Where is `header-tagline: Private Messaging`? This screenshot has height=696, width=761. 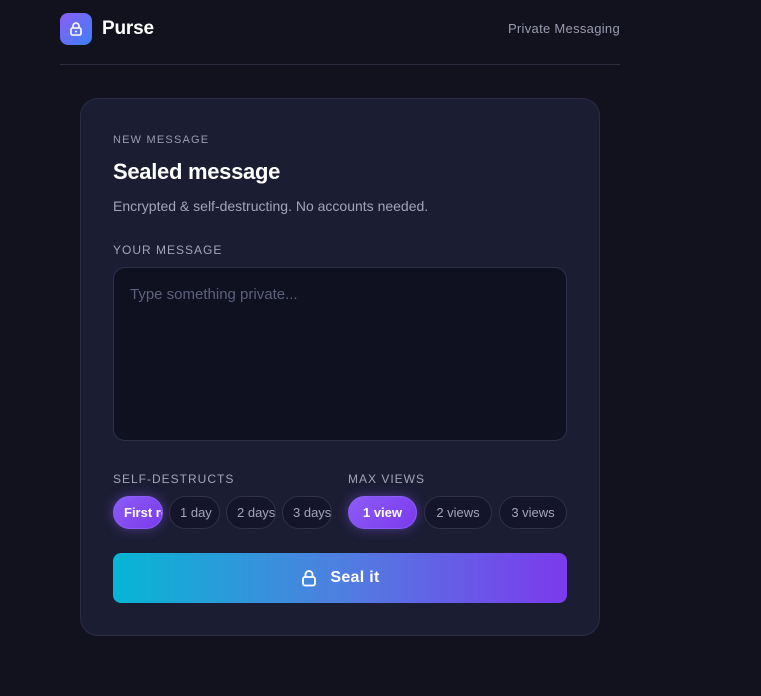 header-tagline: Private Messaging is located at coordinates (563, 28).